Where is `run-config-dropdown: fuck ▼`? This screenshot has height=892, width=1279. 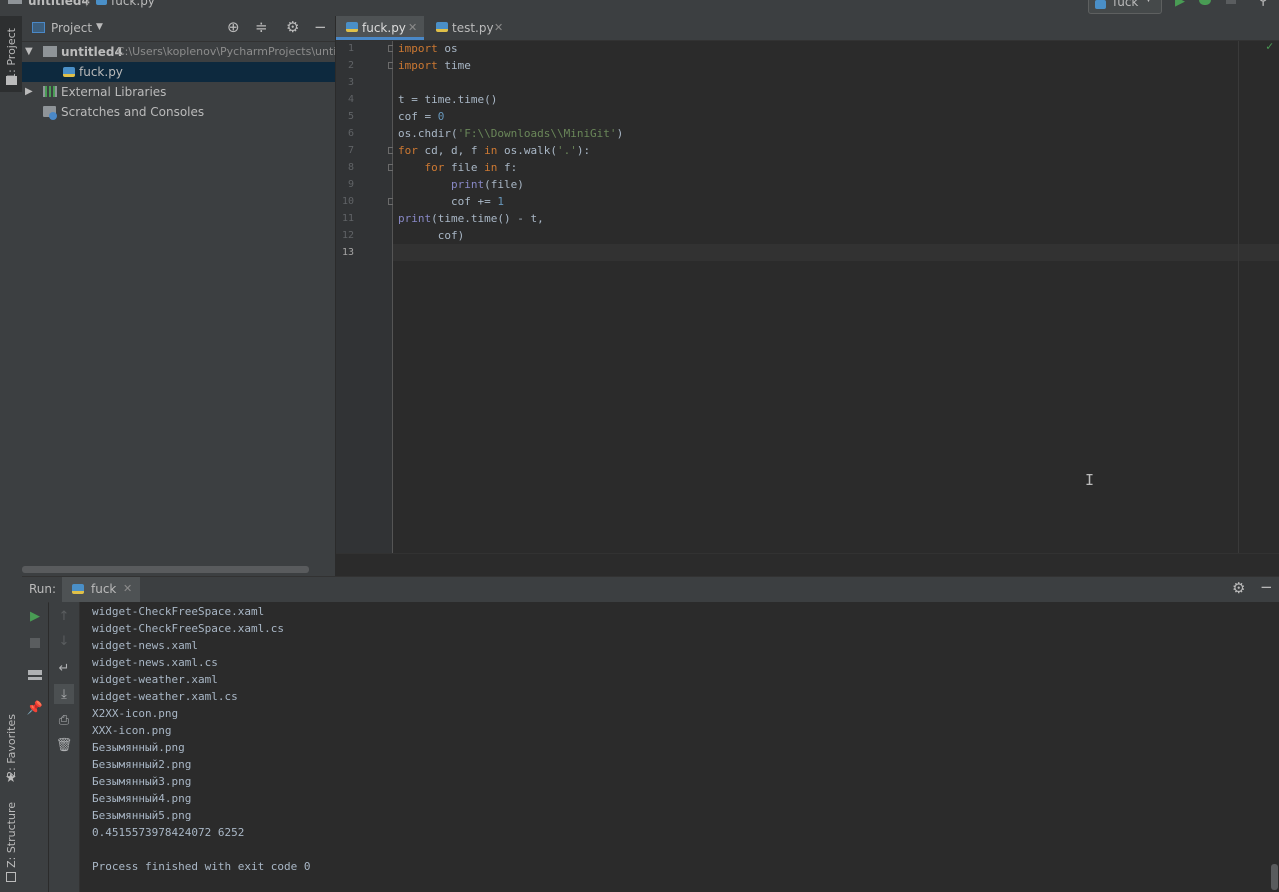
run-config-dropdown: fuck ▼ is located at coordinates (1125, 7).